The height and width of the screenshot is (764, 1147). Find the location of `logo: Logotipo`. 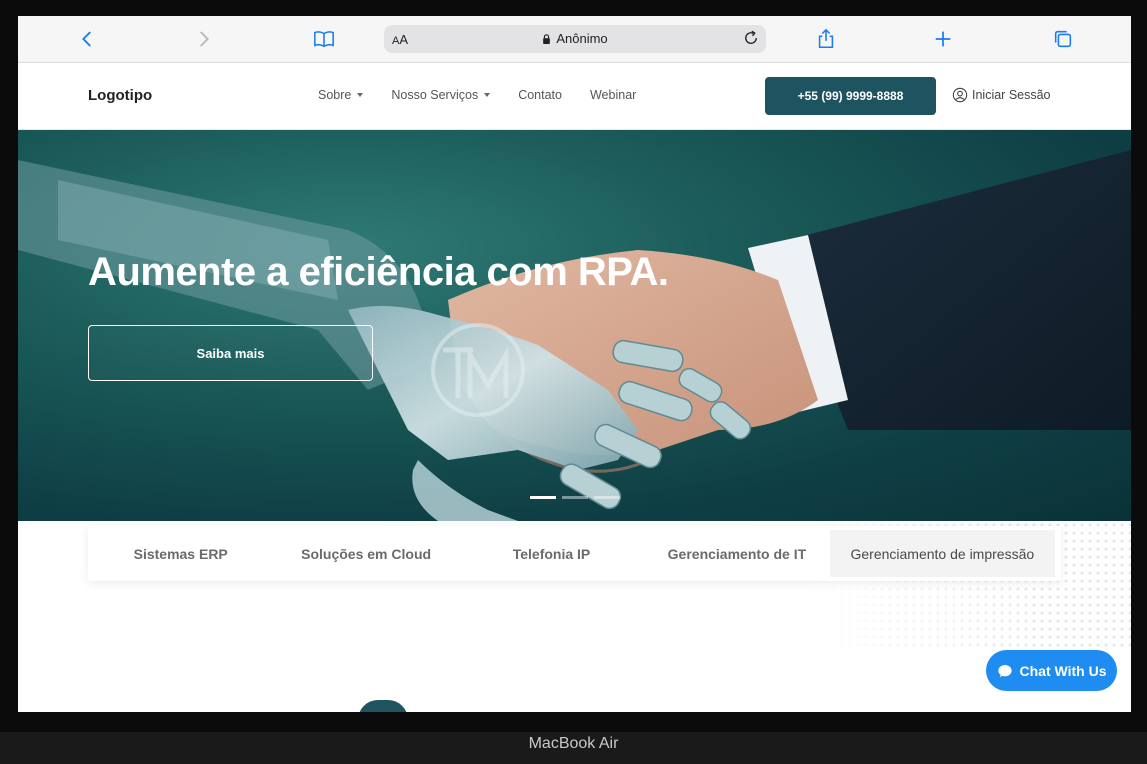

logo: Logotipo is located at coordinates (120, 95).